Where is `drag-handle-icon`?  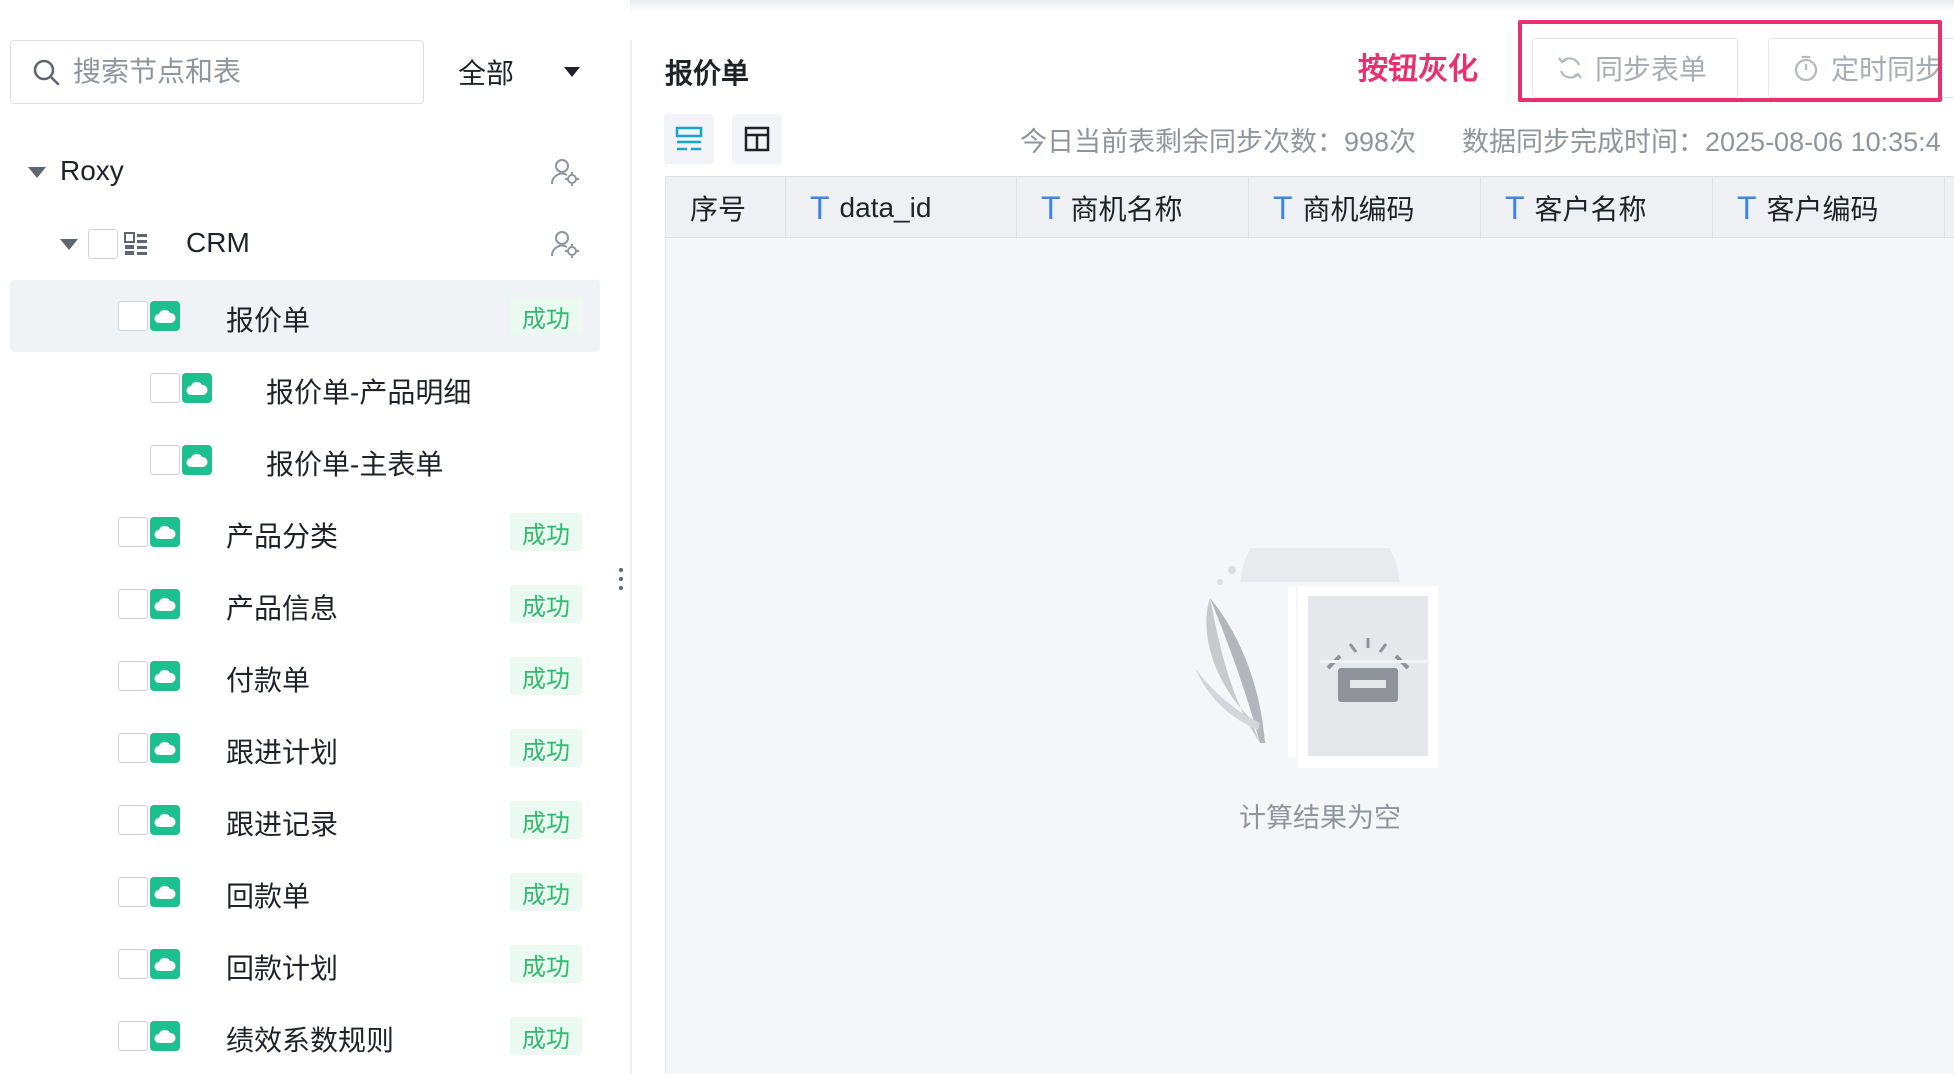
drag-handle-icon is located at coordinates (621, 583).